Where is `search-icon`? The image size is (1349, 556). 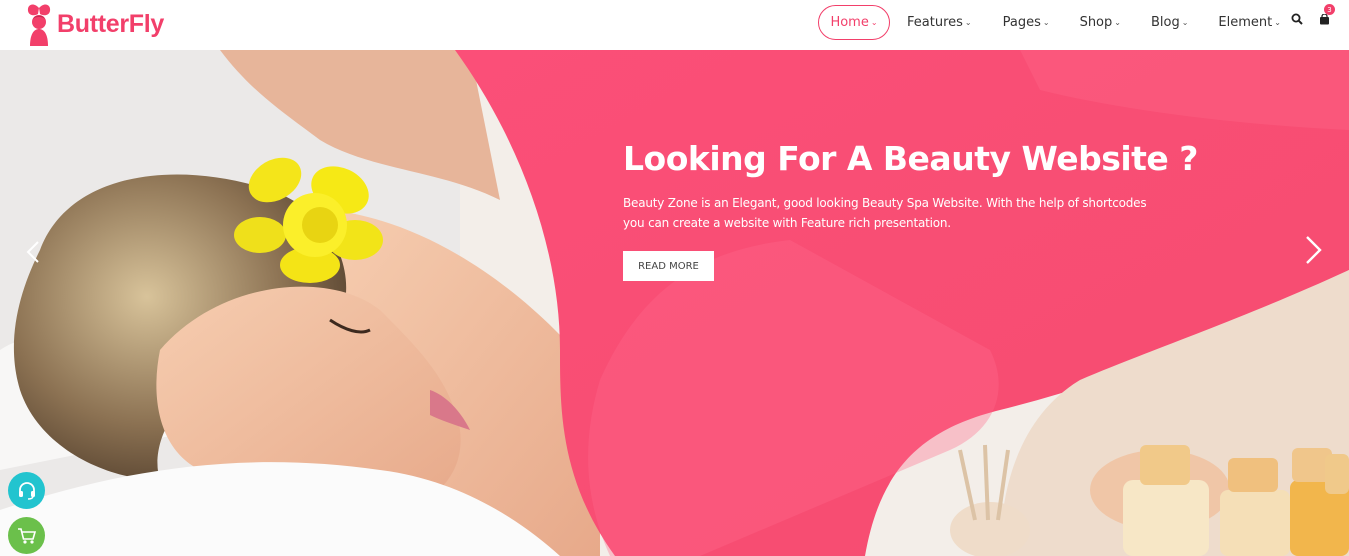
search-icon is located at coordinates (1297, 19).